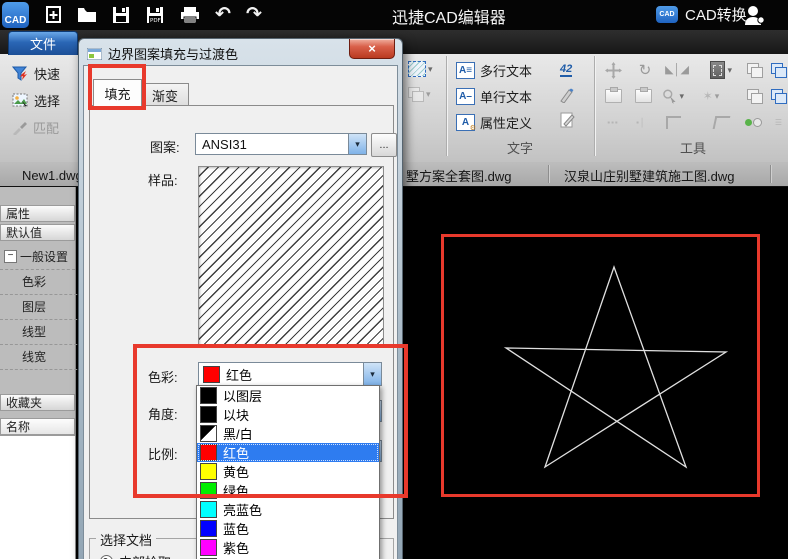  I want to click on color-option-red: 红色, so click(288, 452).